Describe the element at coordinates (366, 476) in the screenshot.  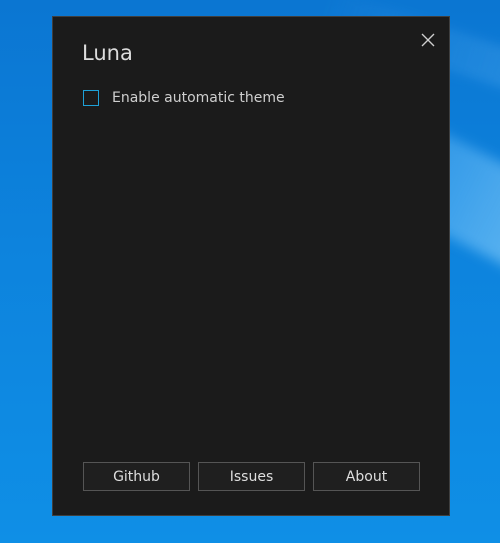
I see `about-button: About` at that location.